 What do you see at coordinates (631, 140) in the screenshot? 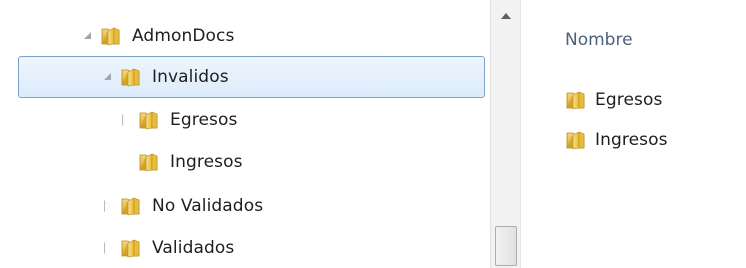
I see `list-item-label: Ingresos` at bounding box center [631, 140].